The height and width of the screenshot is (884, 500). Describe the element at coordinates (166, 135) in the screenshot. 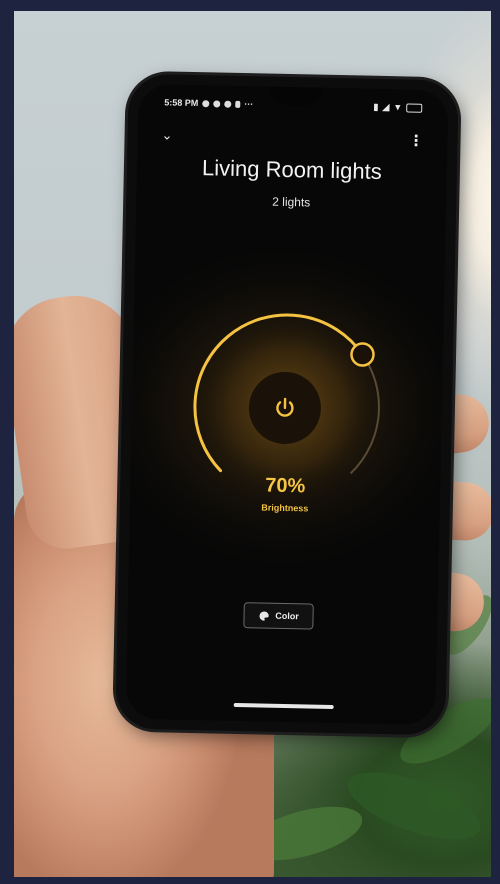

I see `chevron-down-icon: ⌄` at that location.